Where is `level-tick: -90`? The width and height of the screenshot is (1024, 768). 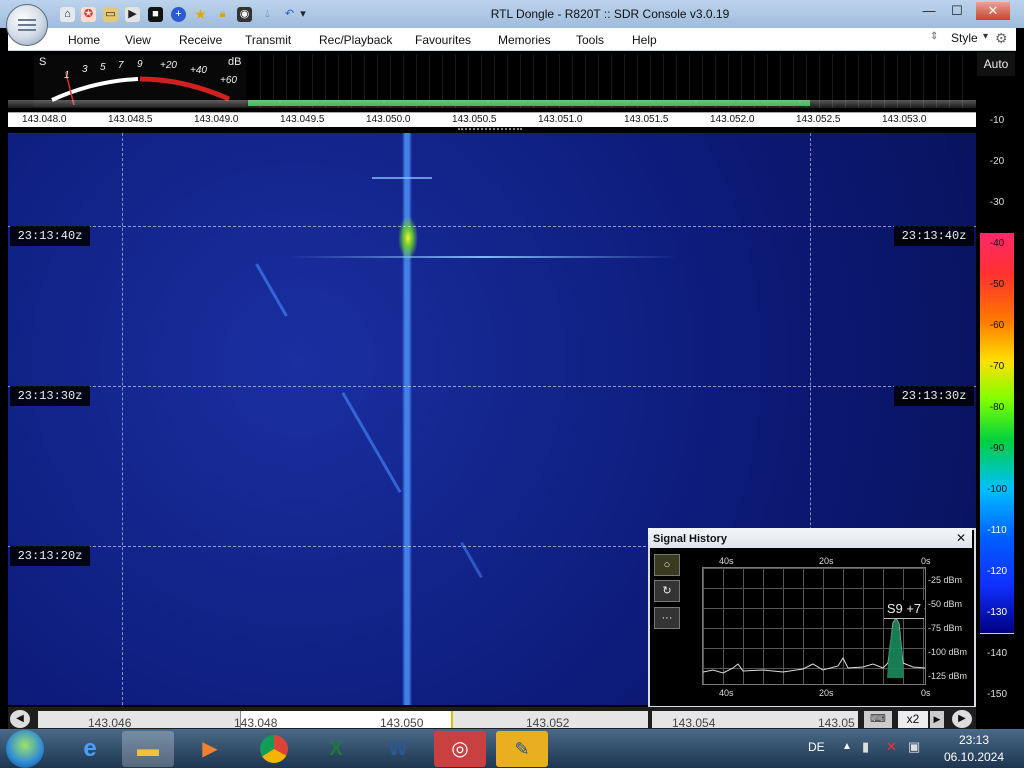
level-tick: -90 is located at coordinates (997, 448).